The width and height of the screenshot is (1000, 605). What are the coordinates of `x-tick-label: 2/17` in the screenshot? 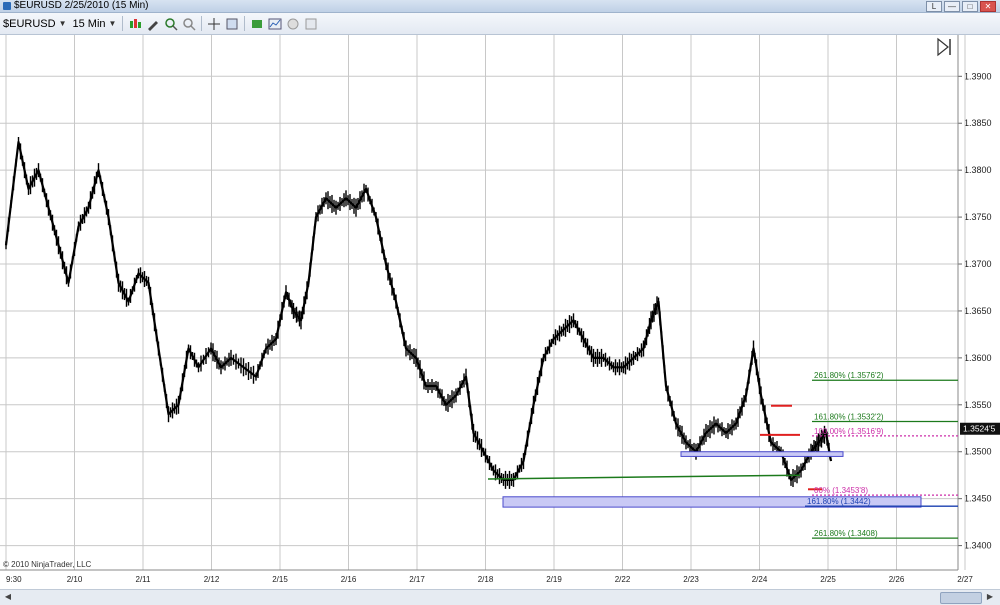 It's located at (417, 579).